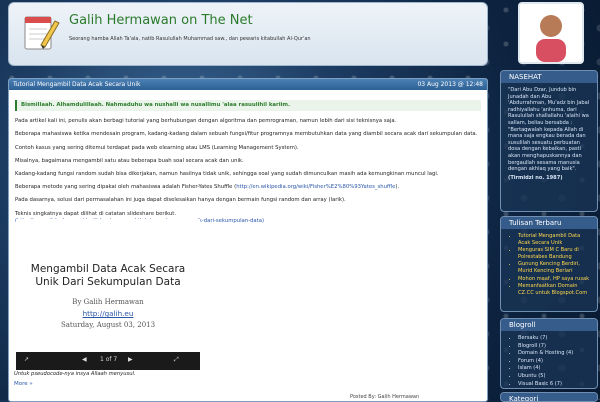 Image resolution: width=600 pixels, height=402 pixels. What do you see at coordinates (108, 313) in the screenshot?
I see `slide-link: http://galih.eu` at bounding box center [108, 313].